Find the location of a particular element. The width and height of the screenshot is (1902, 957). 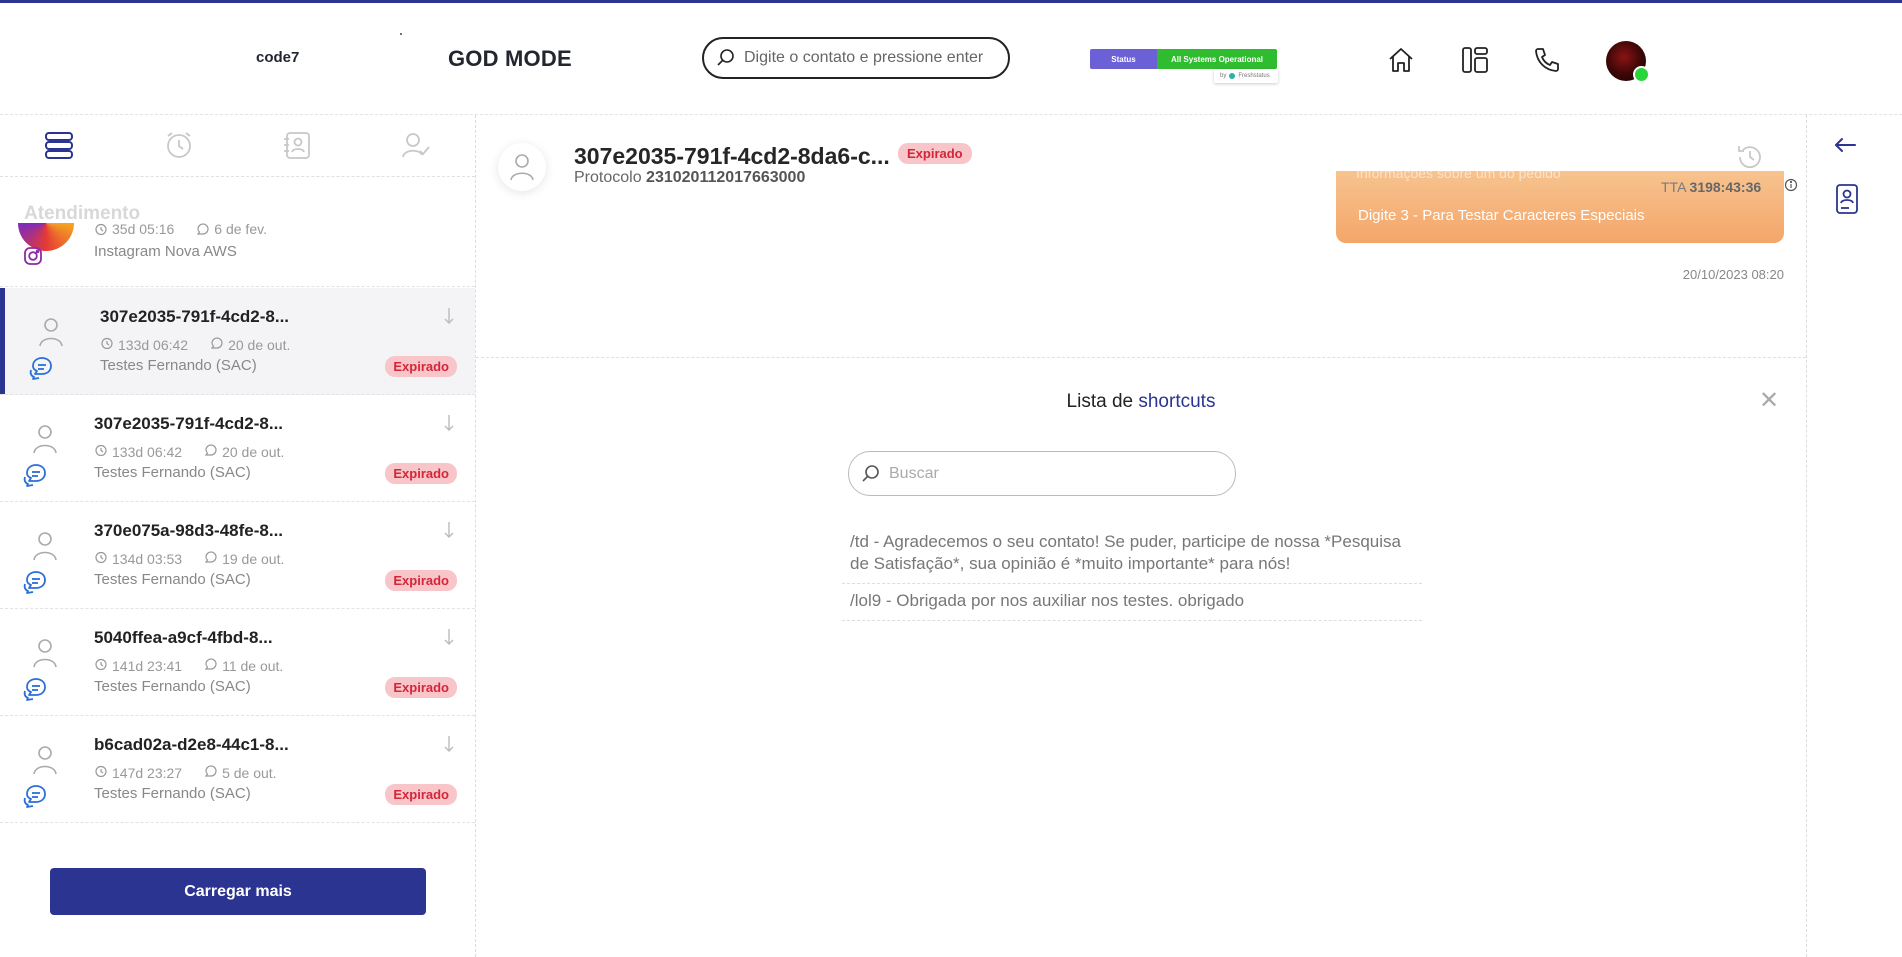

contact-search-box is located at coordinates (856, 58).